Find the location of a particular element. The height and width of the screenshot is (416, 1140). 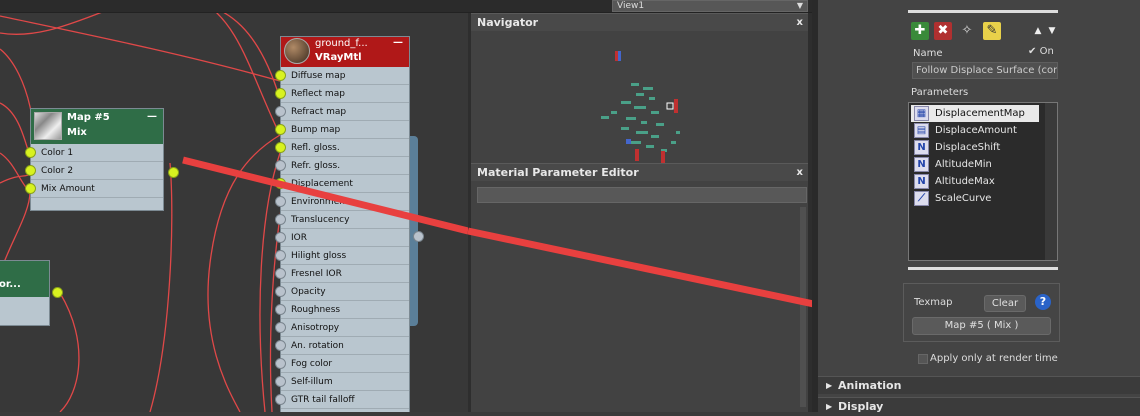

parameter-item: ▤ DisplaceAmount is located at coordinates (983, 130).